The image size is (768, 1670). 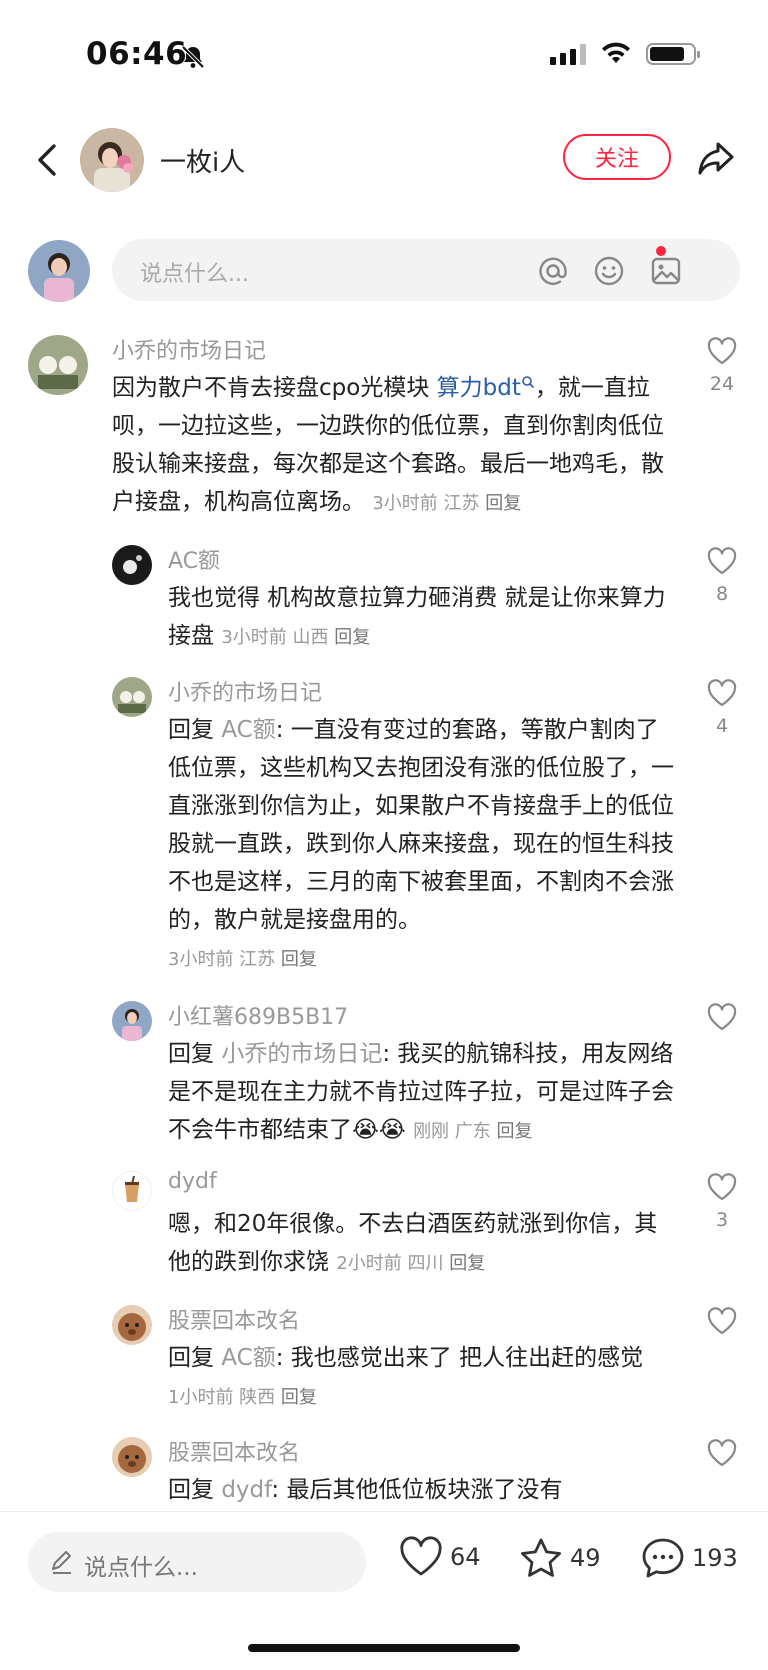 I want to click on comment-text: 我也觉得 机构故意拉算力砸消费 就是让你来算力接盘 3小时前 山西 回复, so click(x=417, y=617).